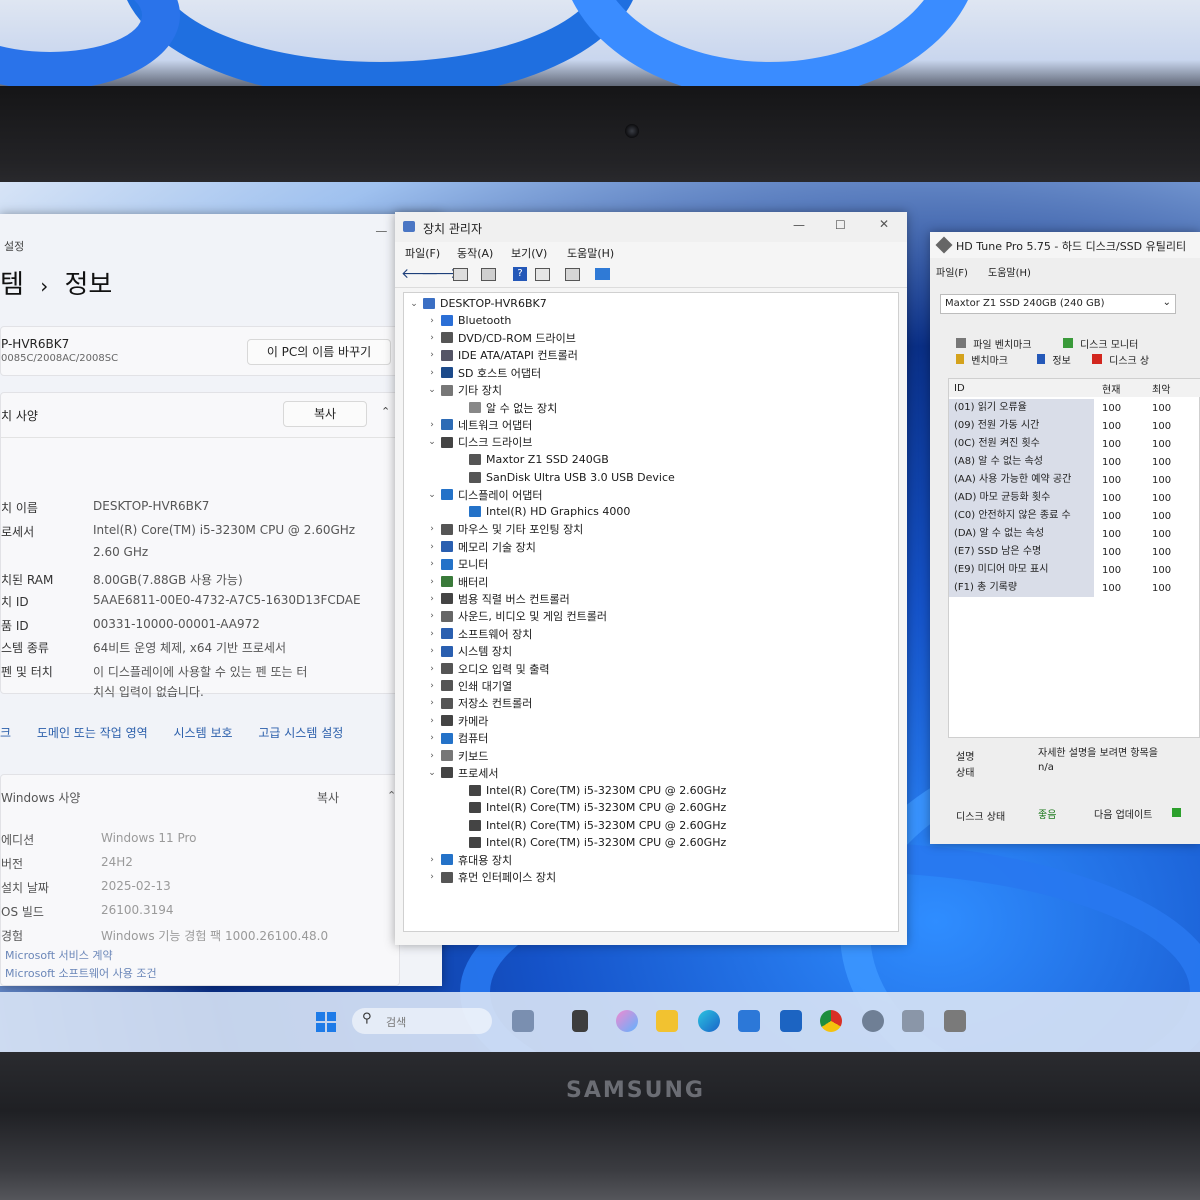 The height and width of the screenshot is (1200, 1200). Describe the element at coordinates (913, 1021) in the screenshot. I see `device-manager-taskbar-icon` at that location.